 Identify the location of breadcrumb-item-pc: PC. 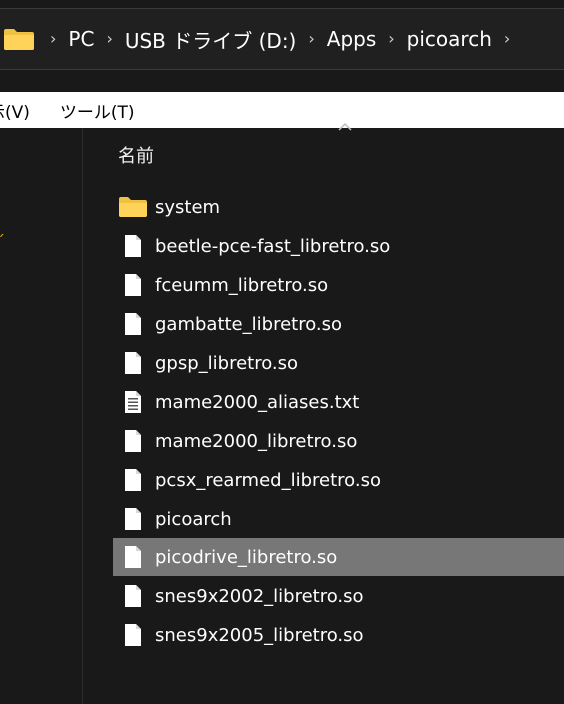
(81, 39).